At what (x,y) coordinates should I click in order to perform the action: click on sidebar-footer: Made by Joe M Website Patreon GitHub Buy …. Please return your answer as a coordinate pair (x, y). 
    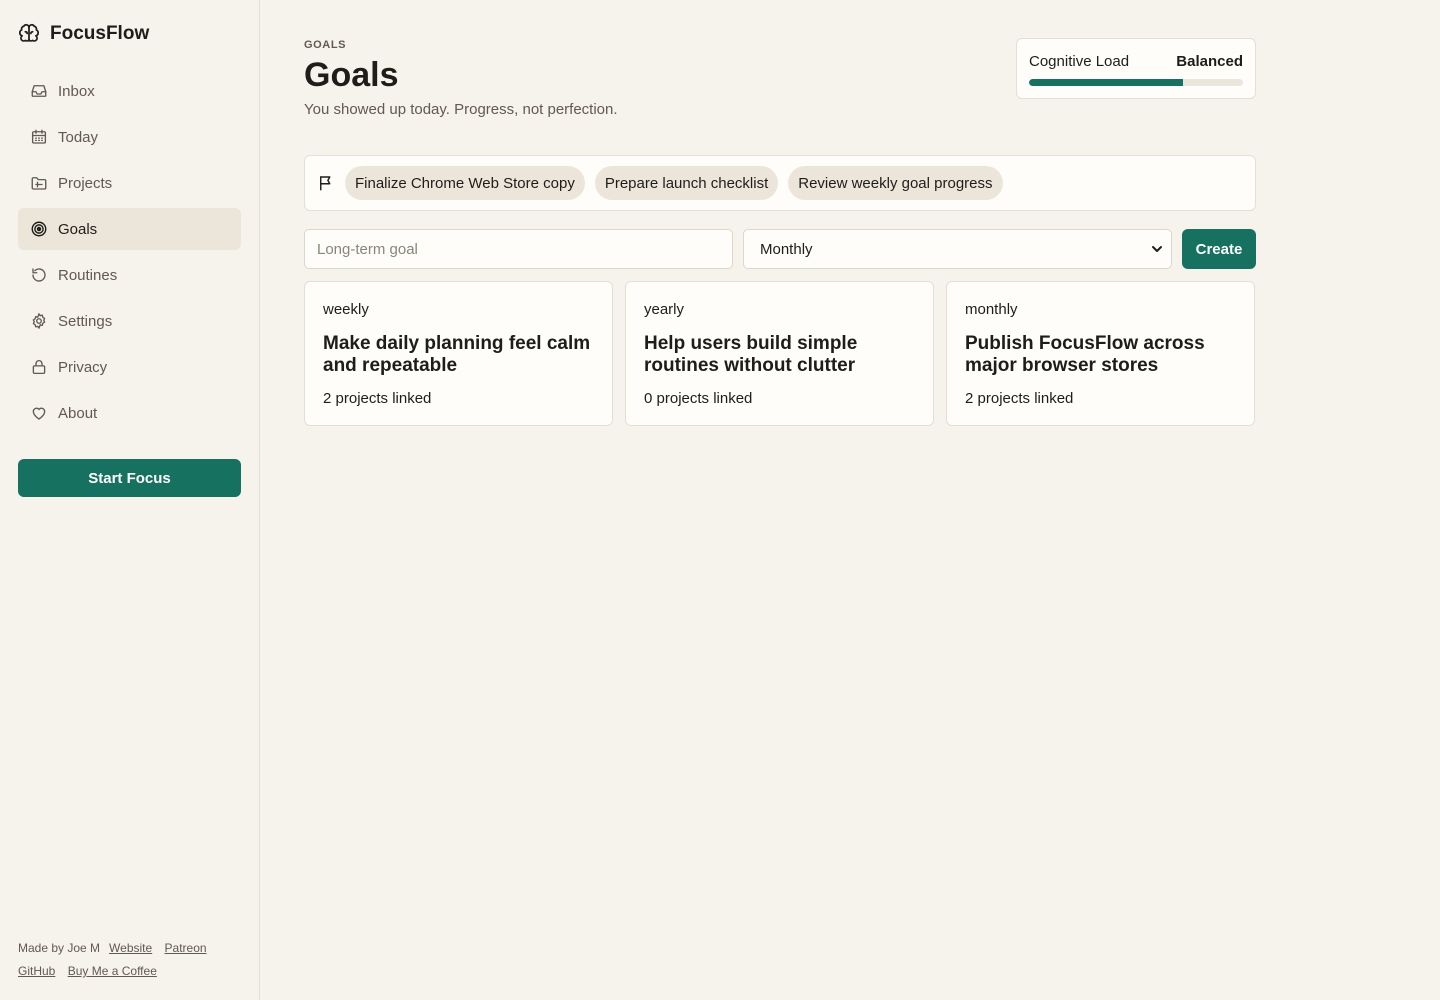
    Looking at the image, I should click on (133, 960).